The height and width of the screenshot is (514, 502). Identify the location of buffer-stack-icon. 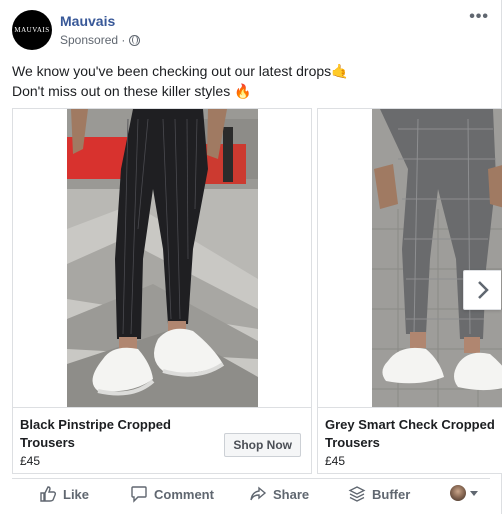
(357, 494).